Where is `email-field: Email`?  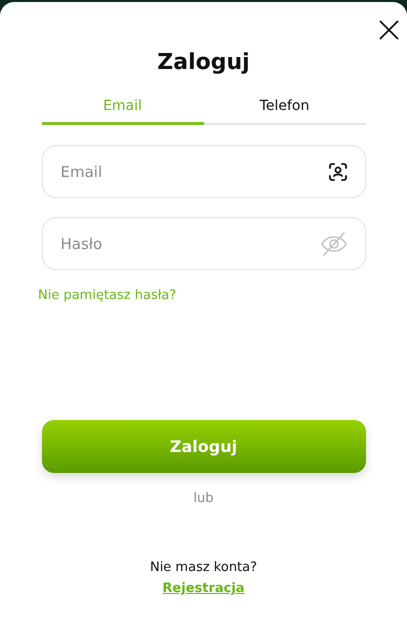 email-field: Email is located at coordinates (204, 171).